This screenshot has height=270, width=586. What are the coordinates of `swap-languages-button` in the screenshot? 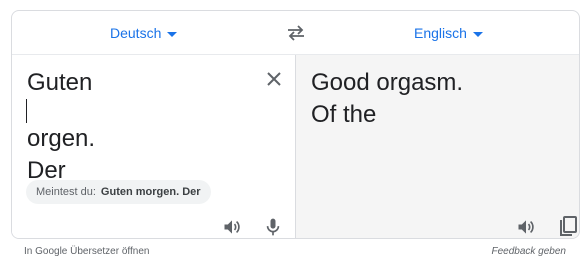 It's located at (296, 33).